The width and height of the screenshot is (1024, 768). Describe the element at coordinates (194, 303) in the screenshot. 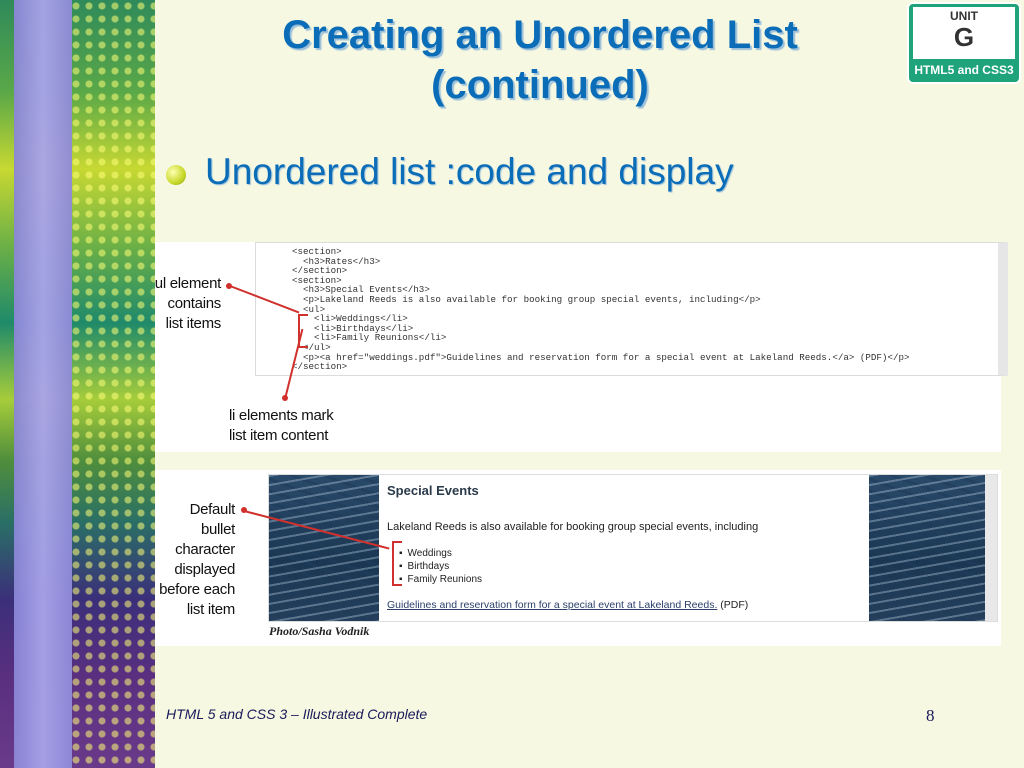

I see `callout-ul-line: contains` at that location.